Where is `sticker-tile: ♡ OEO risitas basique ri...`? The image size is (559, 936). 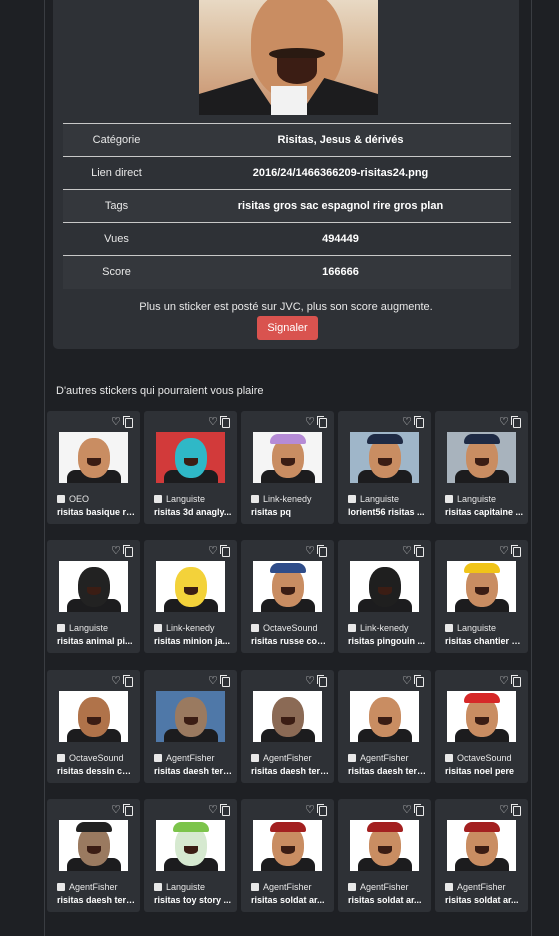
sticker-tile: ♡ OEO risitas basique ri... is located at coordinates (93, 467).